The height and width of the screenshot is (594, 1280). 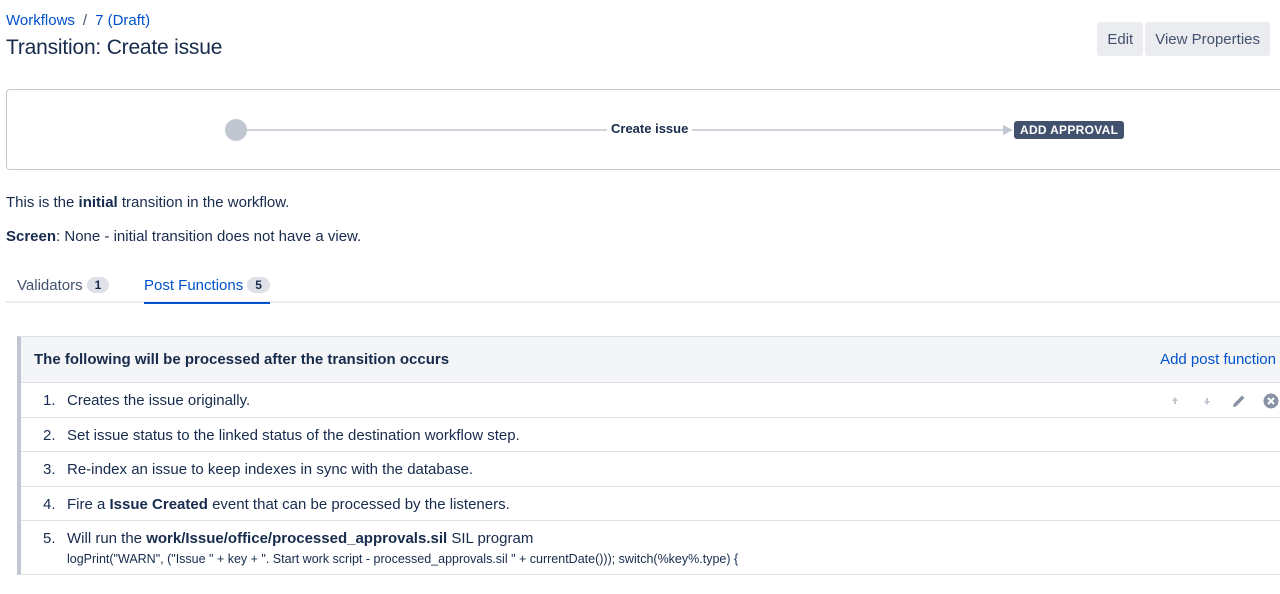 I want to click on breadcrumb: Workflows / 7 (Draft), so click(x=78, y=20).